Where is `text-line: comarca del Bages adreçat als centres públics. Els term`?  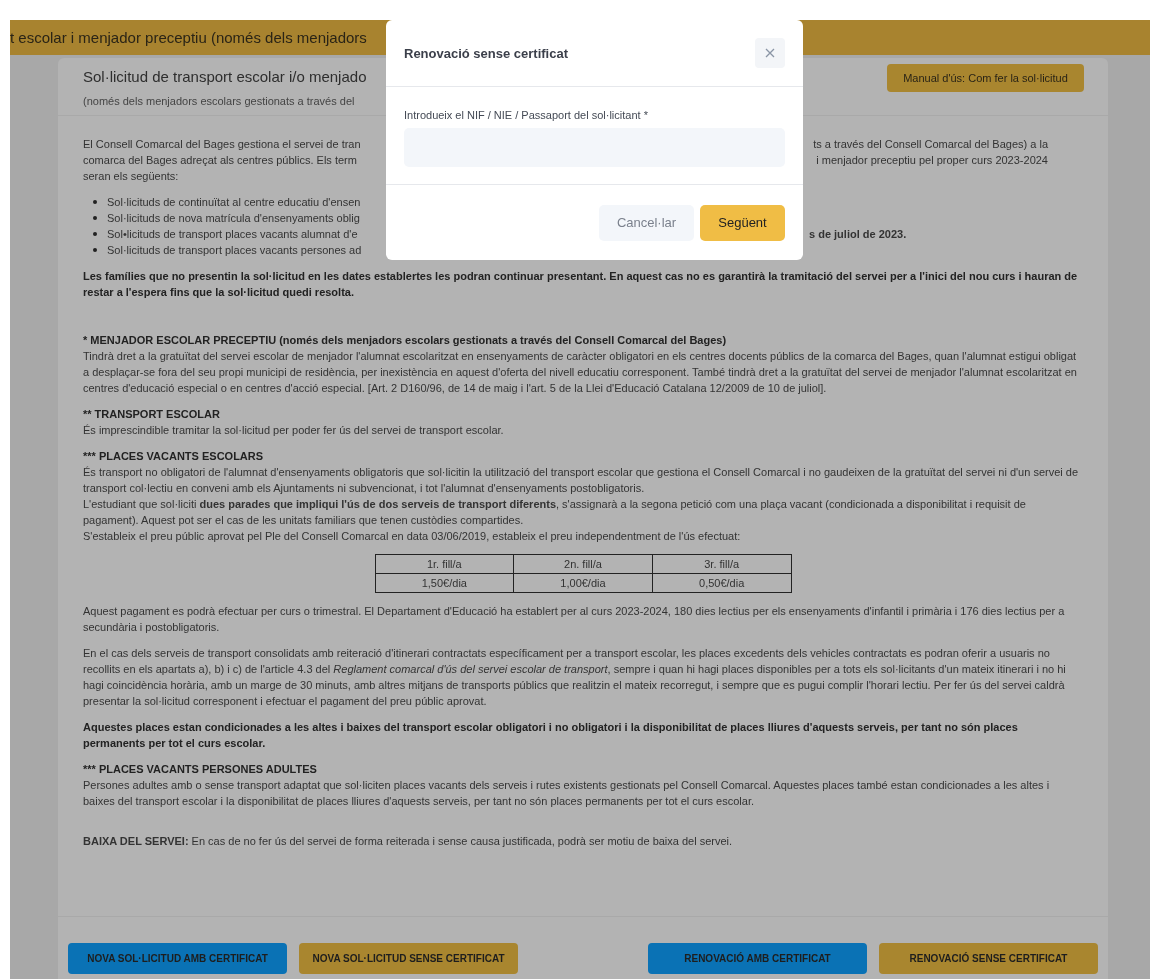 text-line: comarca del Bages adreçat als centres públics. Els term is located at coordinates (220, 160).